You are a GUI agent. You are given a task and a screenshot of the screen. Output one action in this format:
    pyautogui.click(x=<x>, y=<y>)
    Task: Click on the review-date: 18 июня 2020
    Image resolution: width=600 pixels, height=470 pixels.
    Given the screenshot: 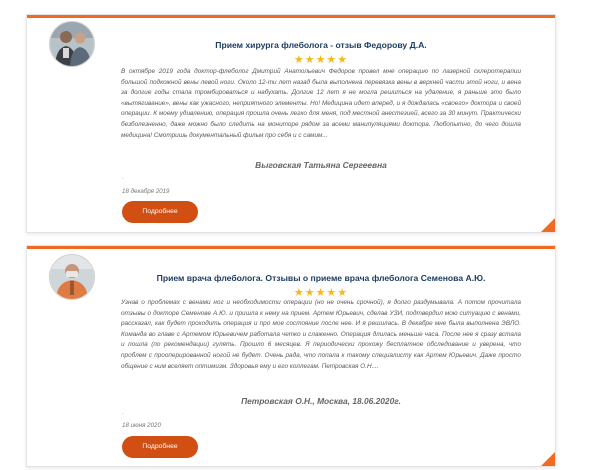 What is the action you would take?
    pyautogui.click(x=141, y=425)
    